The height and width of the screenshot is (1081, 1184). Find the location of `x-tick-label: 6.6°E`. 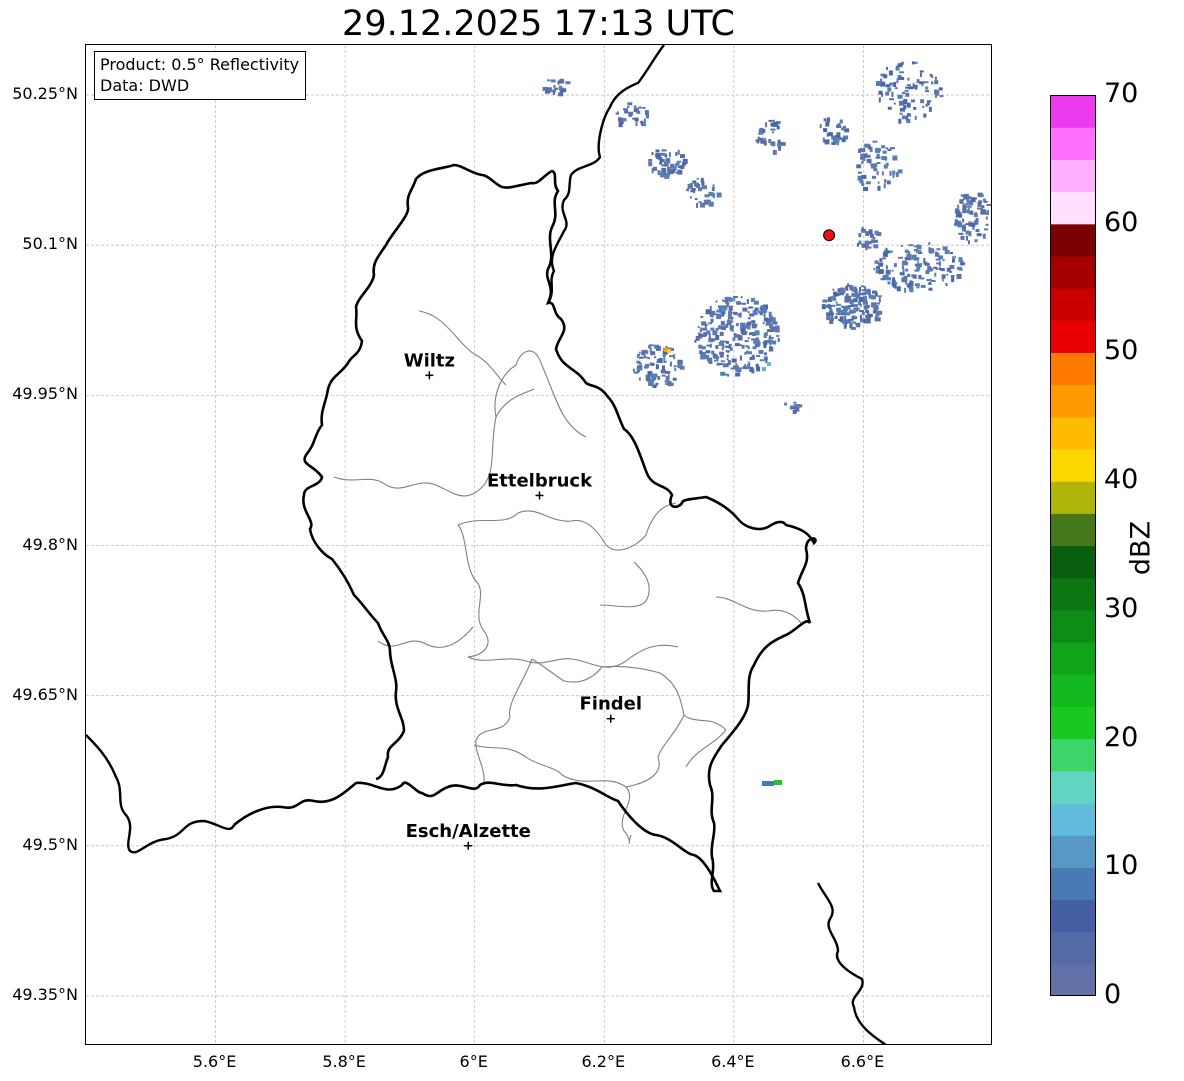

x-tick-label: 6.6°E is located at coordinates (862, 1061).